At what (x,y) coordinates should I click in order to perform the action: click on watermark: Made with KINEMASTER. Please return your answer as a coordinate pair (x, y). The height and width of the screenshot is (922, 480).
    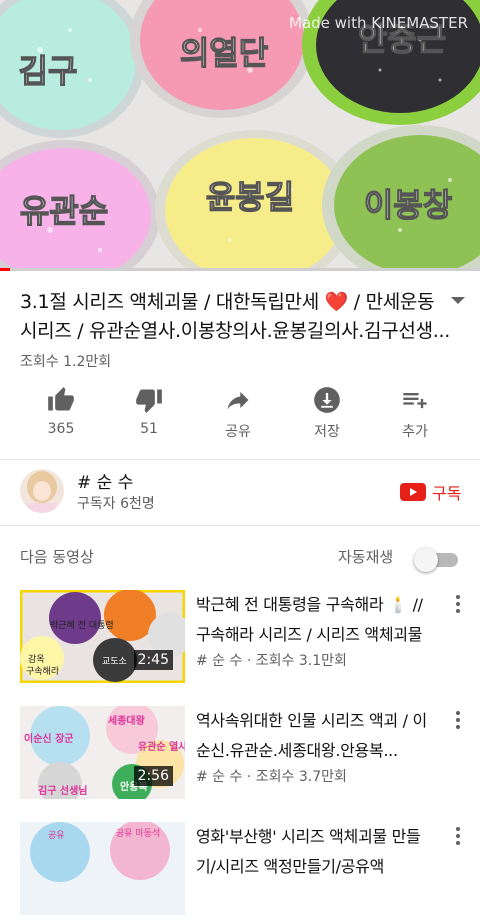
    Looking at the image, I should click on (378, 23).